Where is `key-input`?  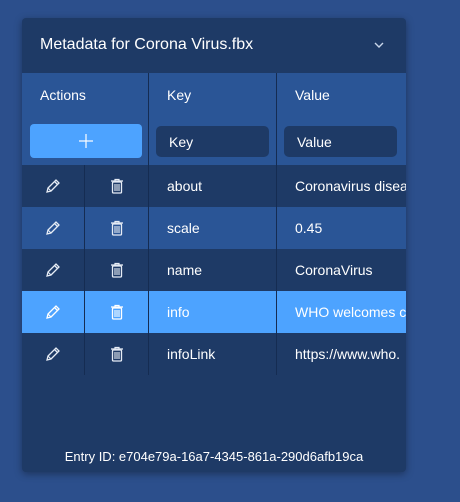
key-input is located at coordinates (212, 141).